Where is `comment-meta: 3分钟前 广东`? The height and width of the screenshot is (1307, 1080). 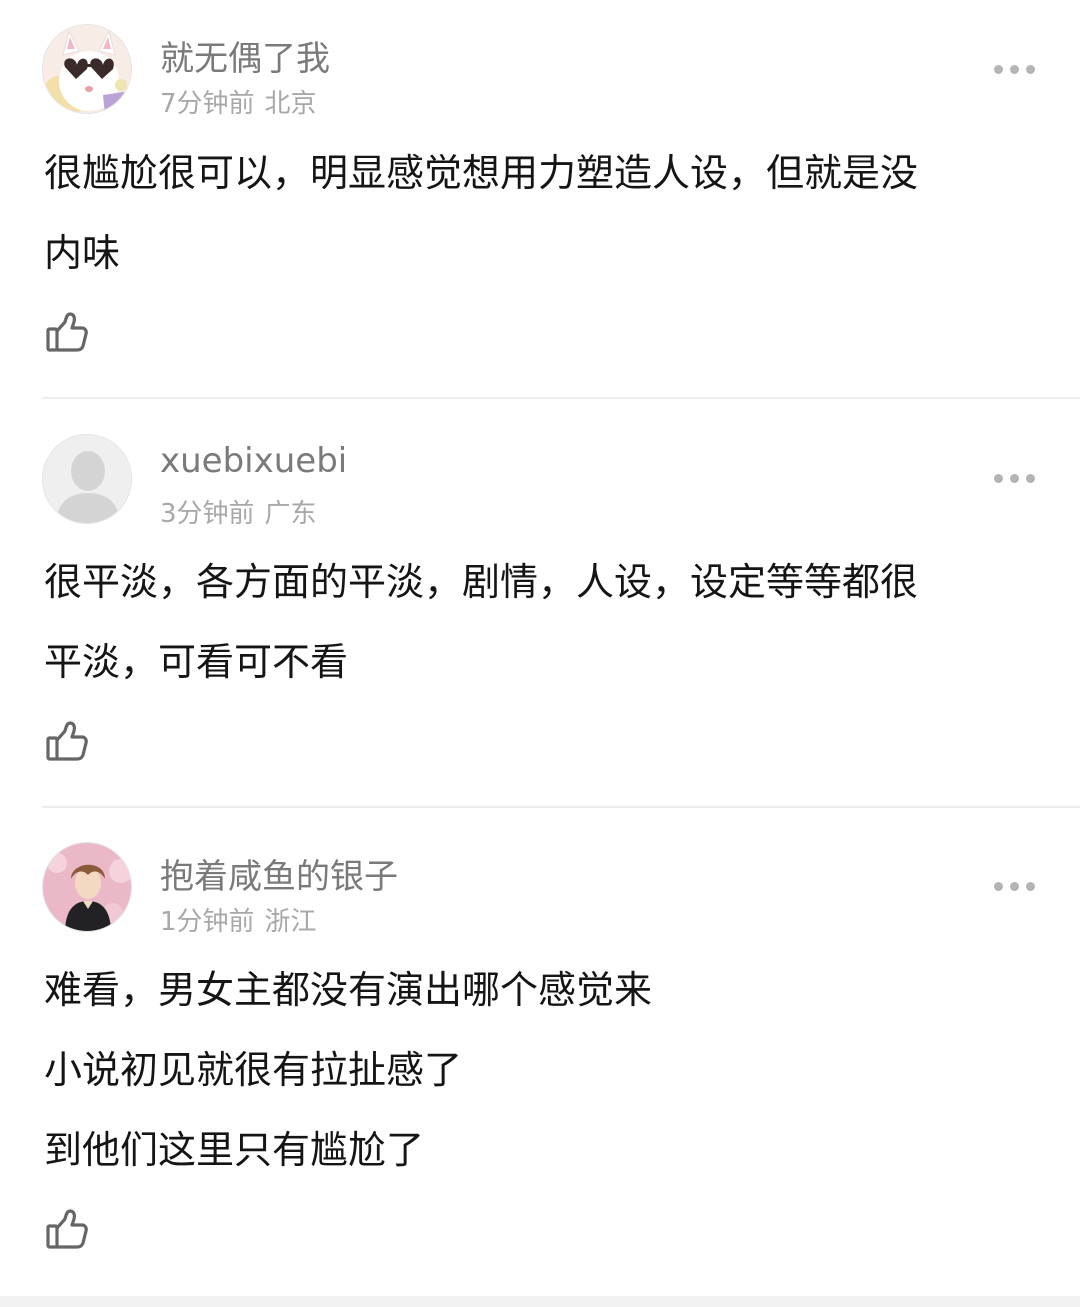 comment-meta: 3分钟前 广东 is located at coordinates (238, 511).